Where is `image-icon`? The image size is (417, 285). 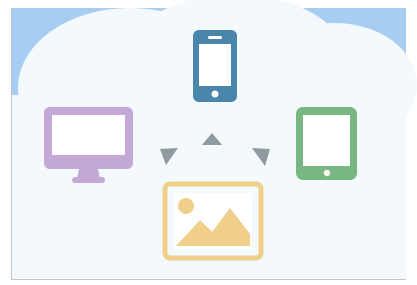
image-icon is located at coordinates (213, 221).